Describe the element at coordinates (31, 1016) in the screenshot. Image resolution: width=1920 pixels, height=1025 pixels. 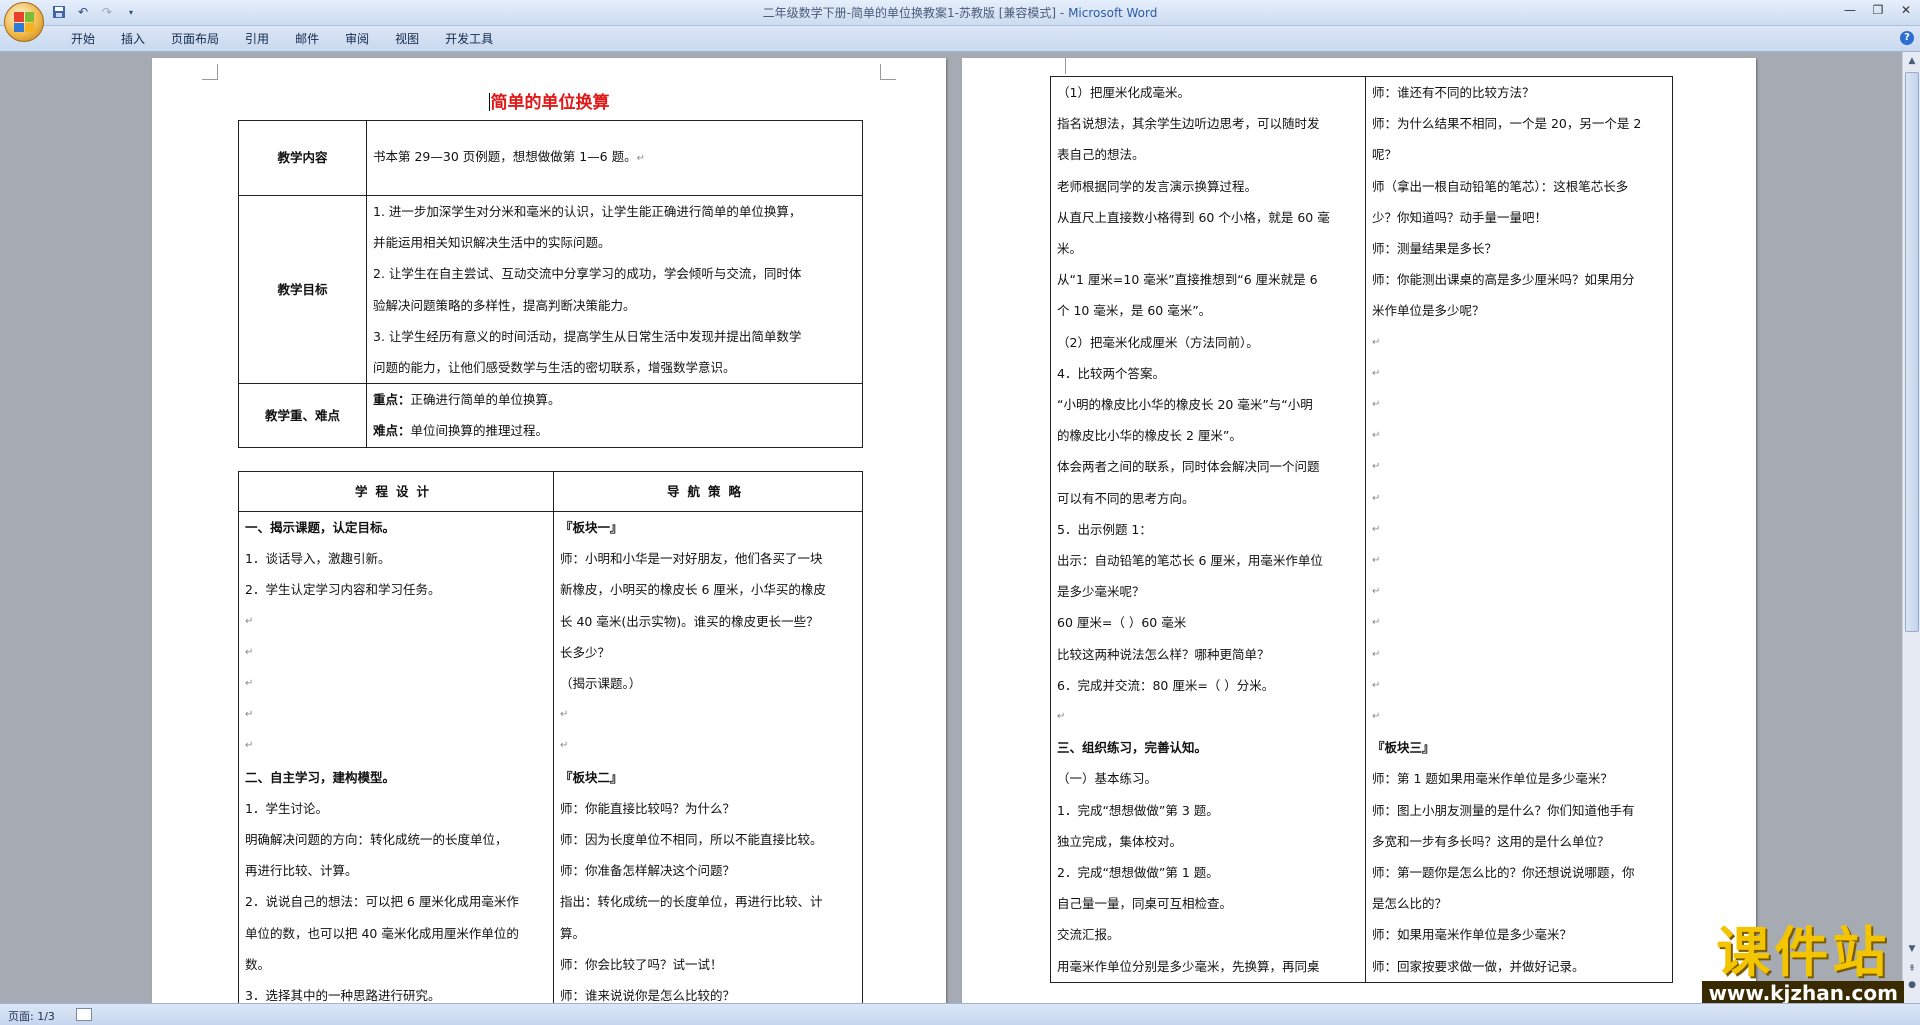
I see `page-indicator: 页面: 1/3` at that location.